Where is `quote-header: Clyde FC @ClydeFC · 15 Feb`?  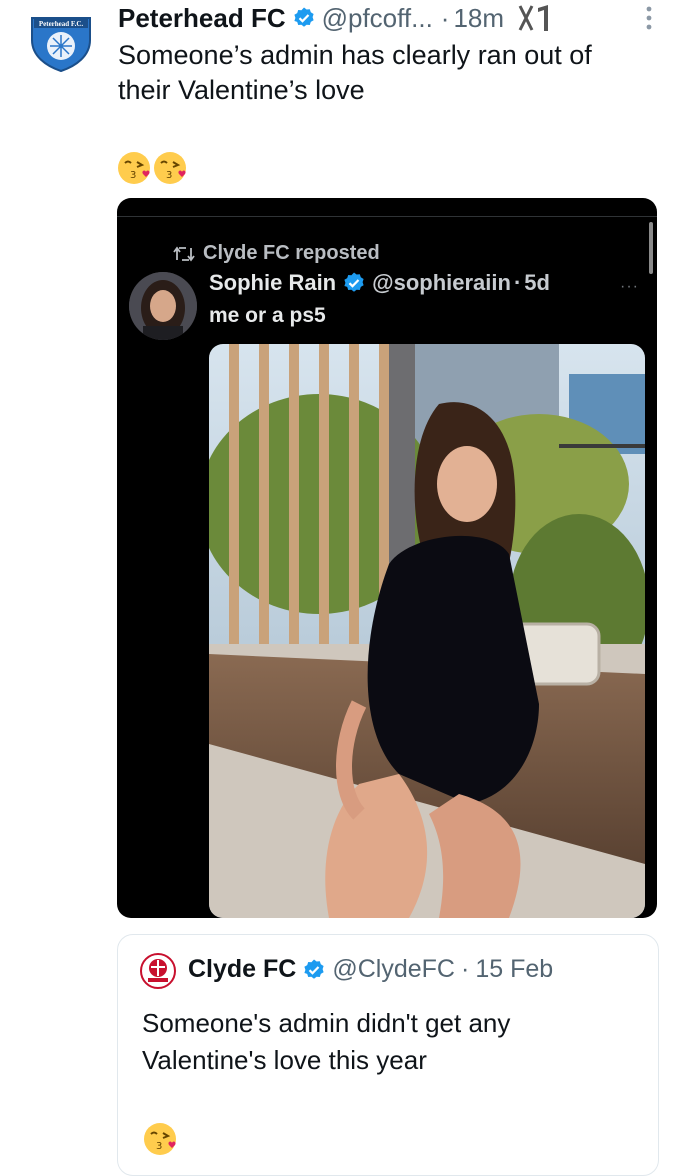 quote-header: Clyde FC @ClydeFC · 15 Feb is located at coordinates (370, 969).